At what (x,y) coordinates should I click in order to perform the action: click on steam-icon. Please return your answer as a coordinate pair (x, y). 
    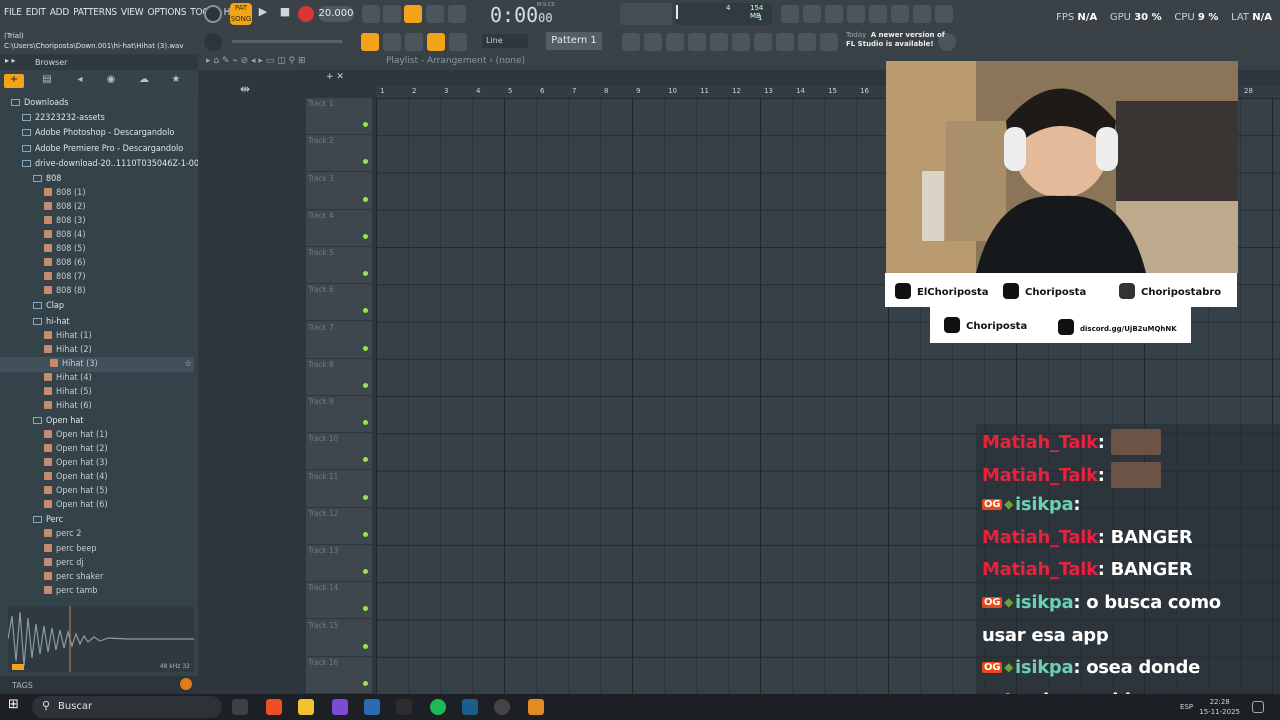
    Looking at the image, I should click on (372, 707).